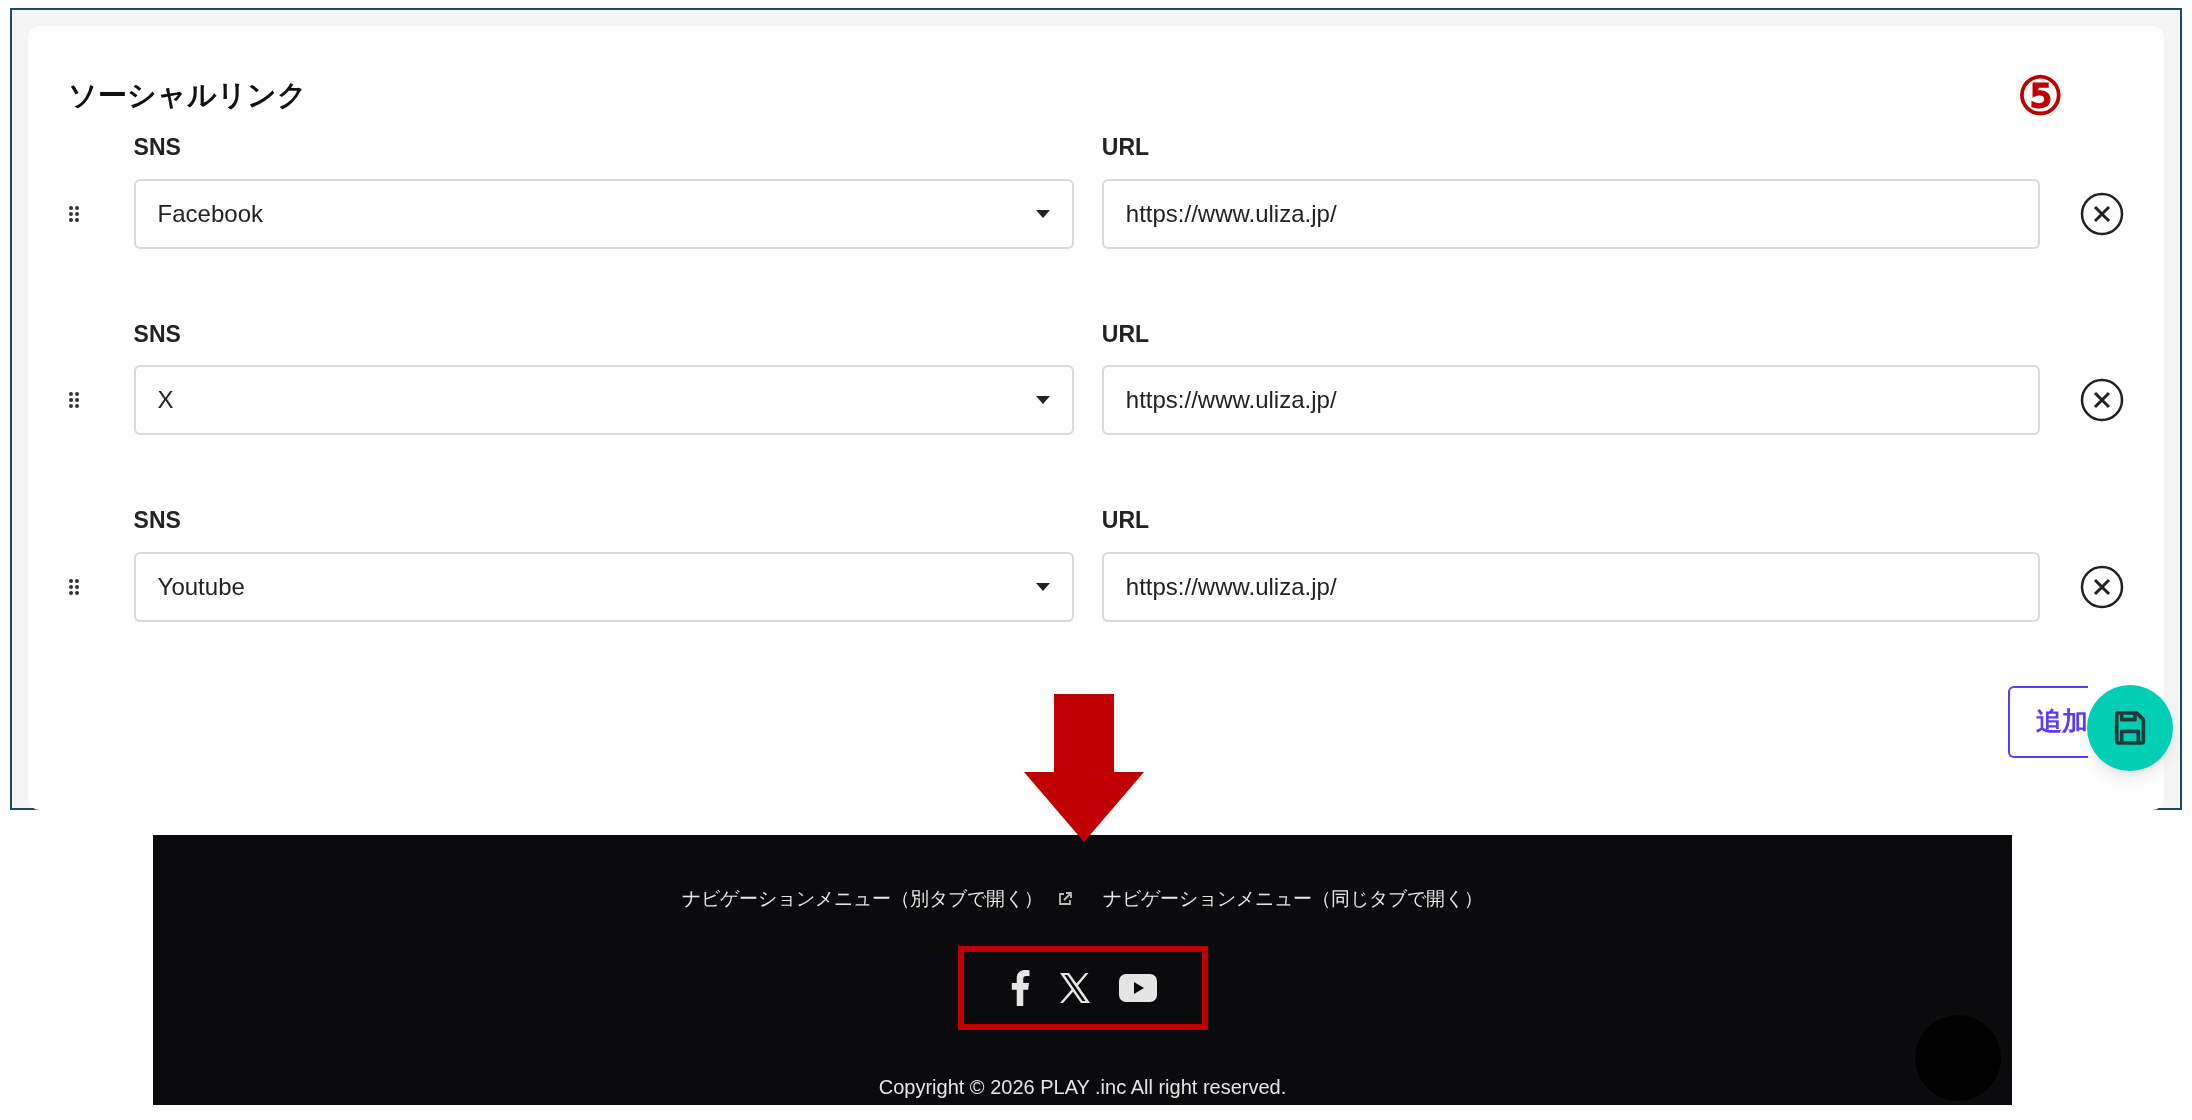 This screenshot has height=1120, width=2192. Describe the element at coordinates (187, 96) in the screenshot. I see `section-title: ソーシャルリンク` at that location.